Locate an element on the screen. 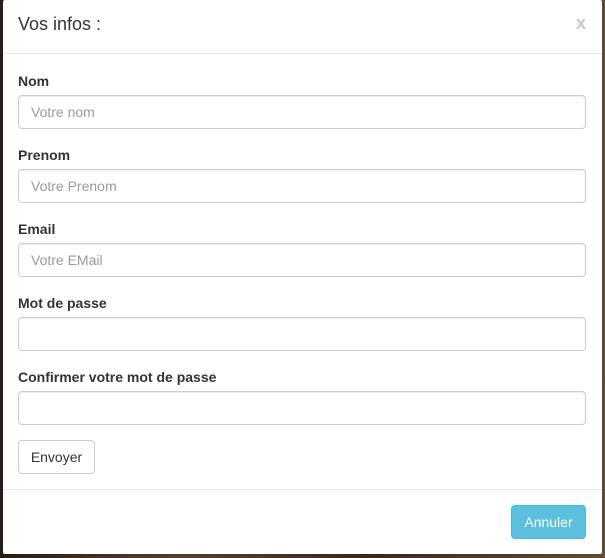  password-input is located at coordinates (302, 334).